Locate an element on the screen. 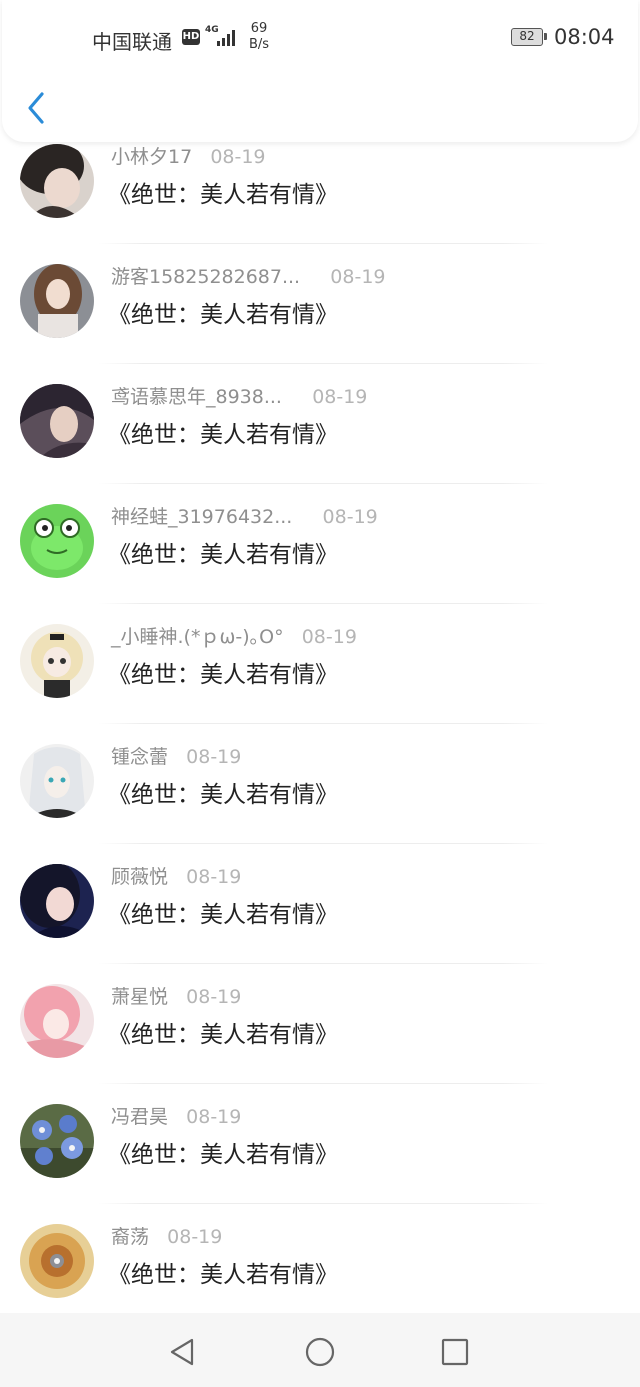  status-bar: 中国联通 HD 4G 69 B/s 82 08:04 is located at coordinates (320, 38).